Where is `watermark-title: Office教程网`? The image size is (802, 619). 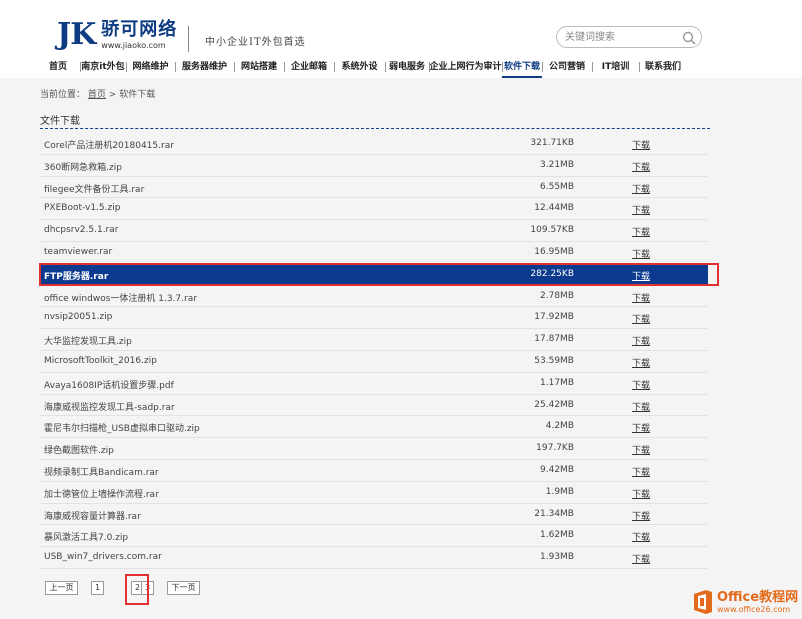
watermark-title: Office教程网 is located at coordinates (758, 597).